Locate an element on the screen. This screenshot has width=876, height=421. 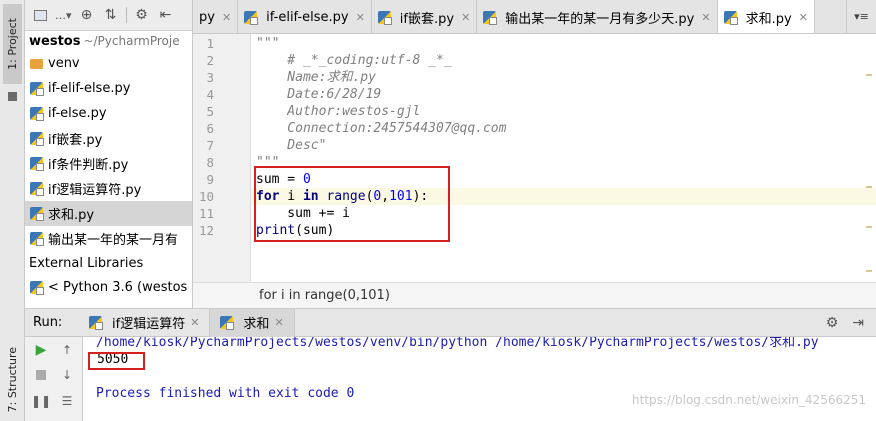
project-tree-item-label: if-elif-else.py is located at coordinates (89, 88).